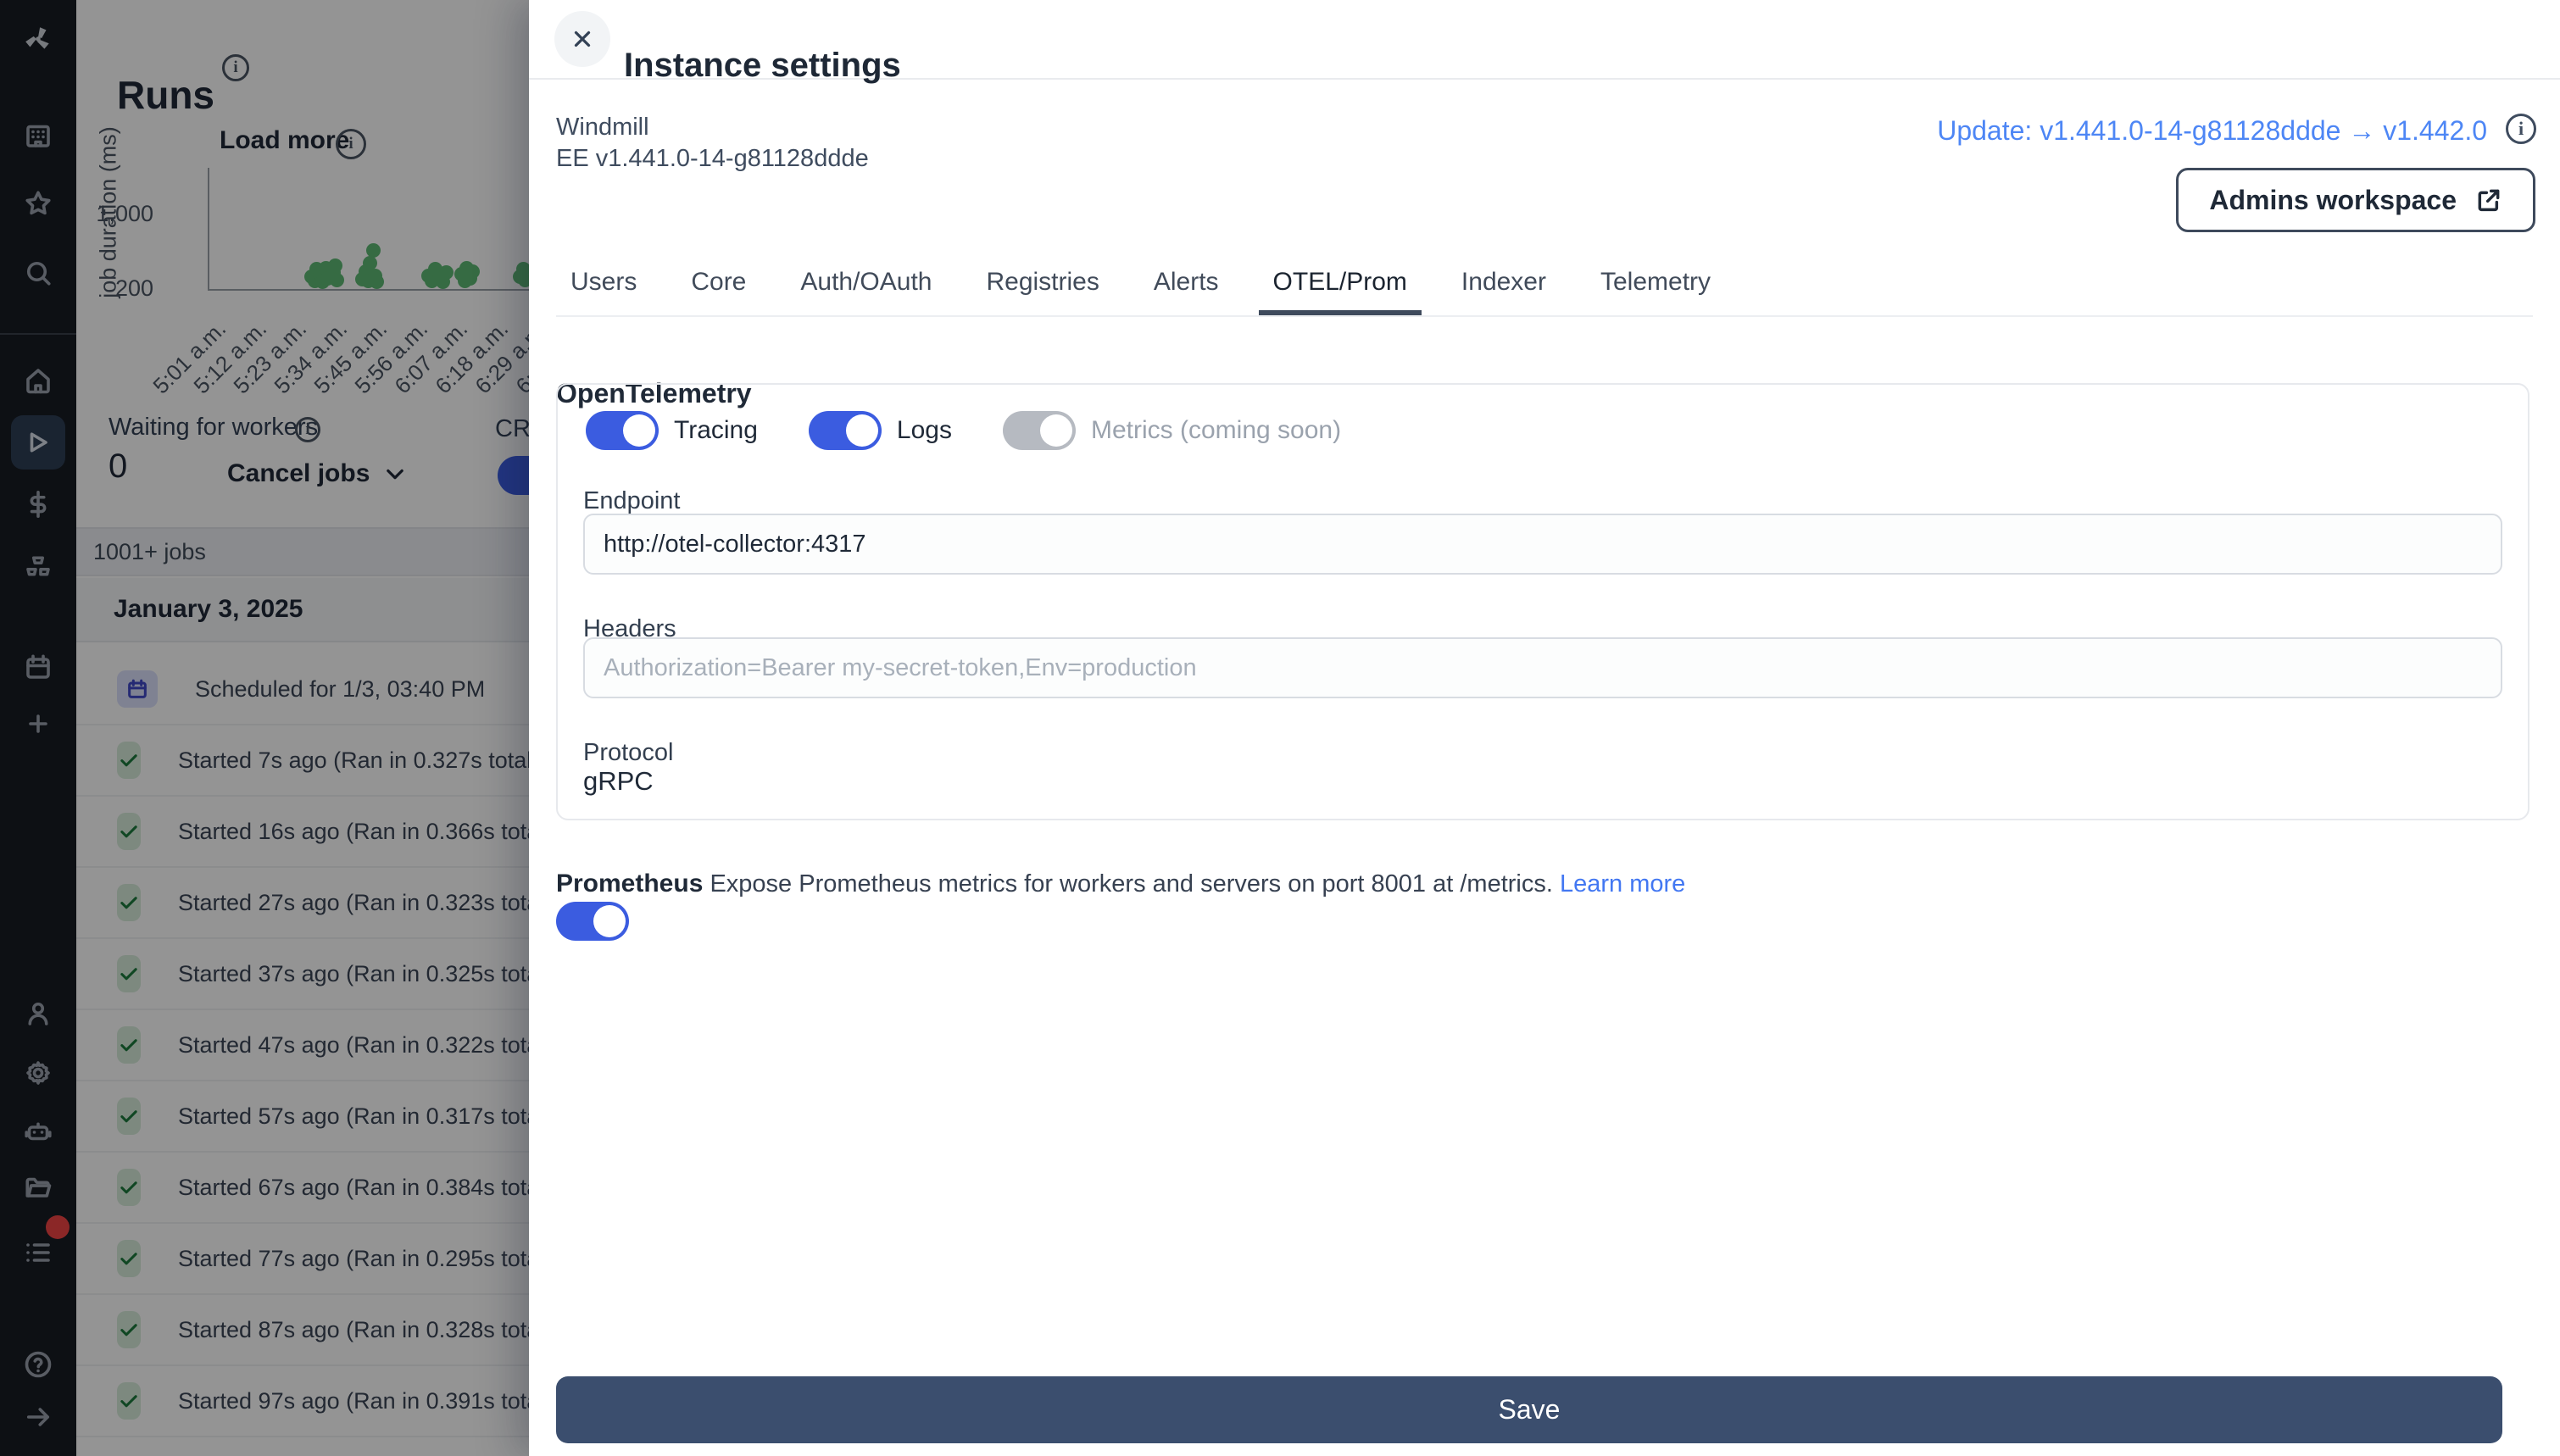 This screenshot has width=2560, height=1456. Describe the element at coordinates (924, 430) in the screenshot. I see `toggle-label: Logs` at that location.